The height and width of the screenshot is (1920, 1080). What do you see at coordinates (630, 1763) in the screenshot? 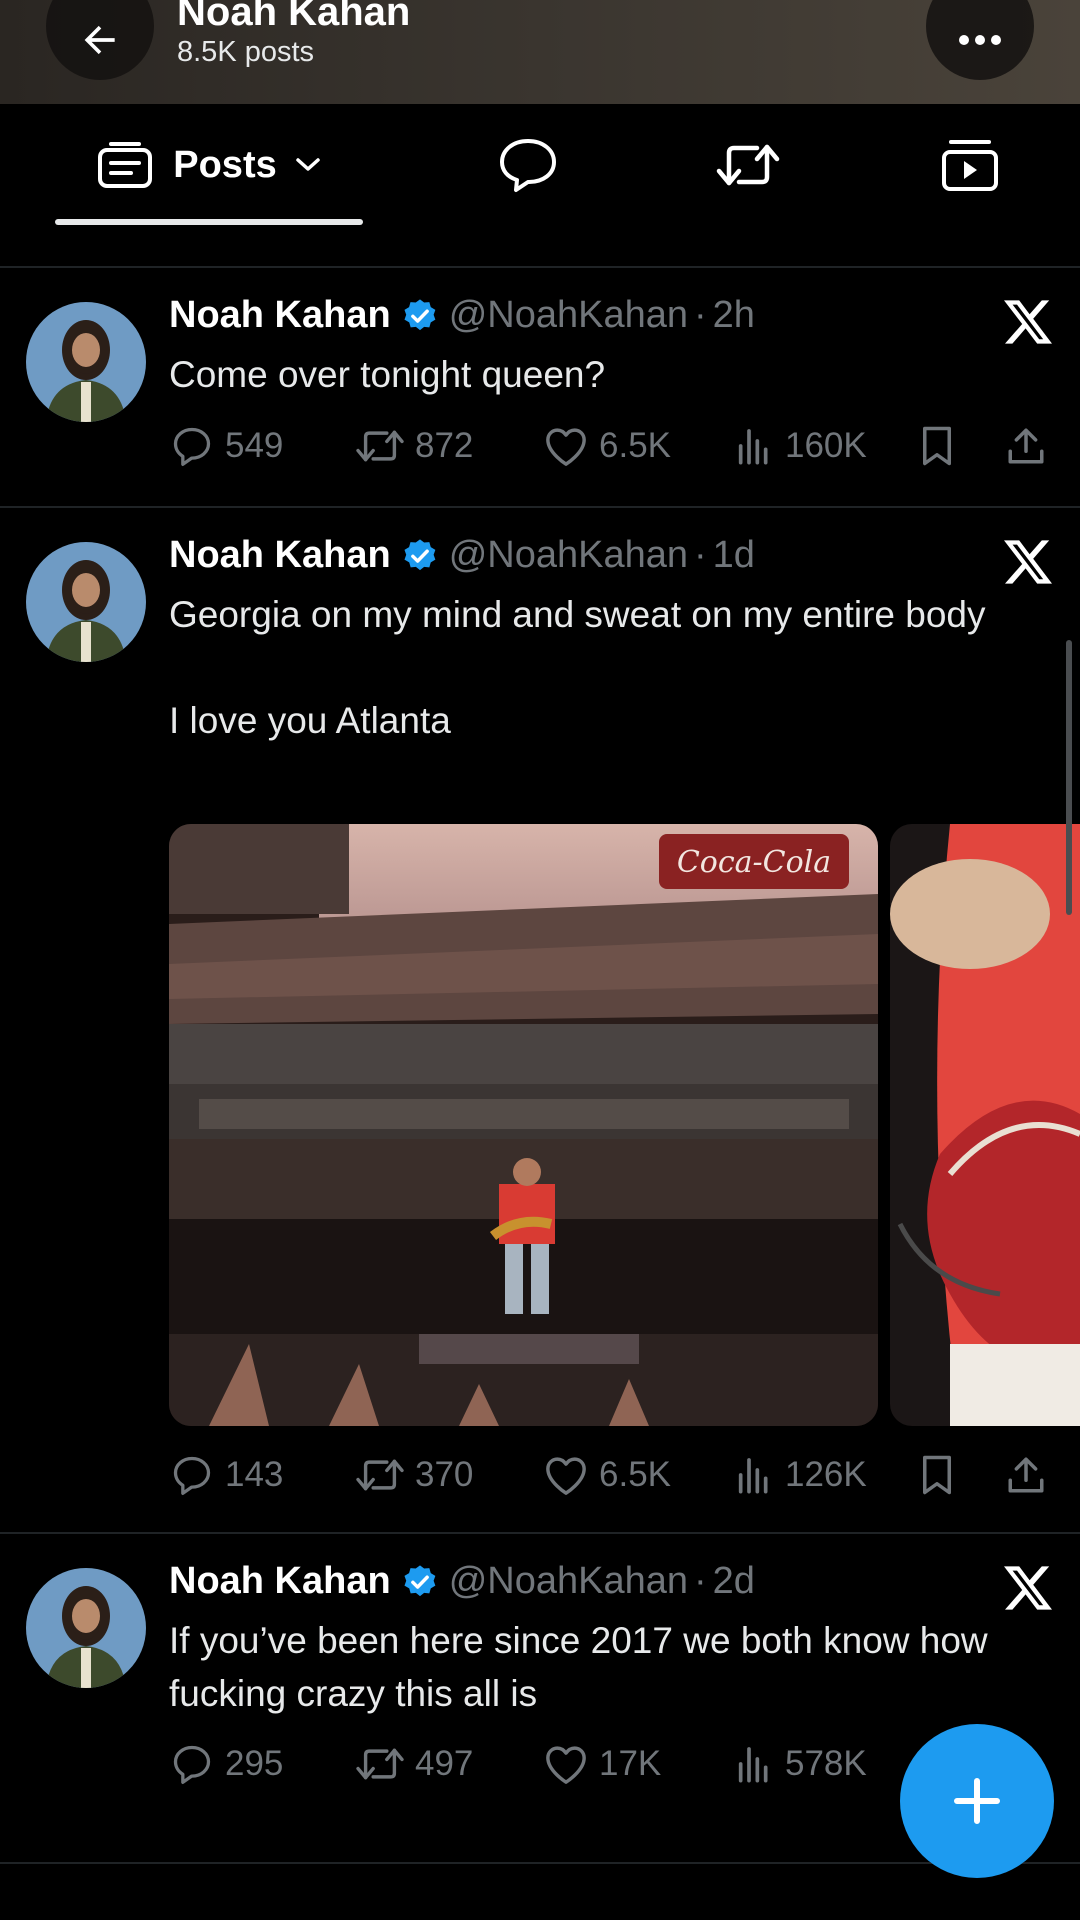
I see `like-count: 17K` at bounding box center [630, 1763].